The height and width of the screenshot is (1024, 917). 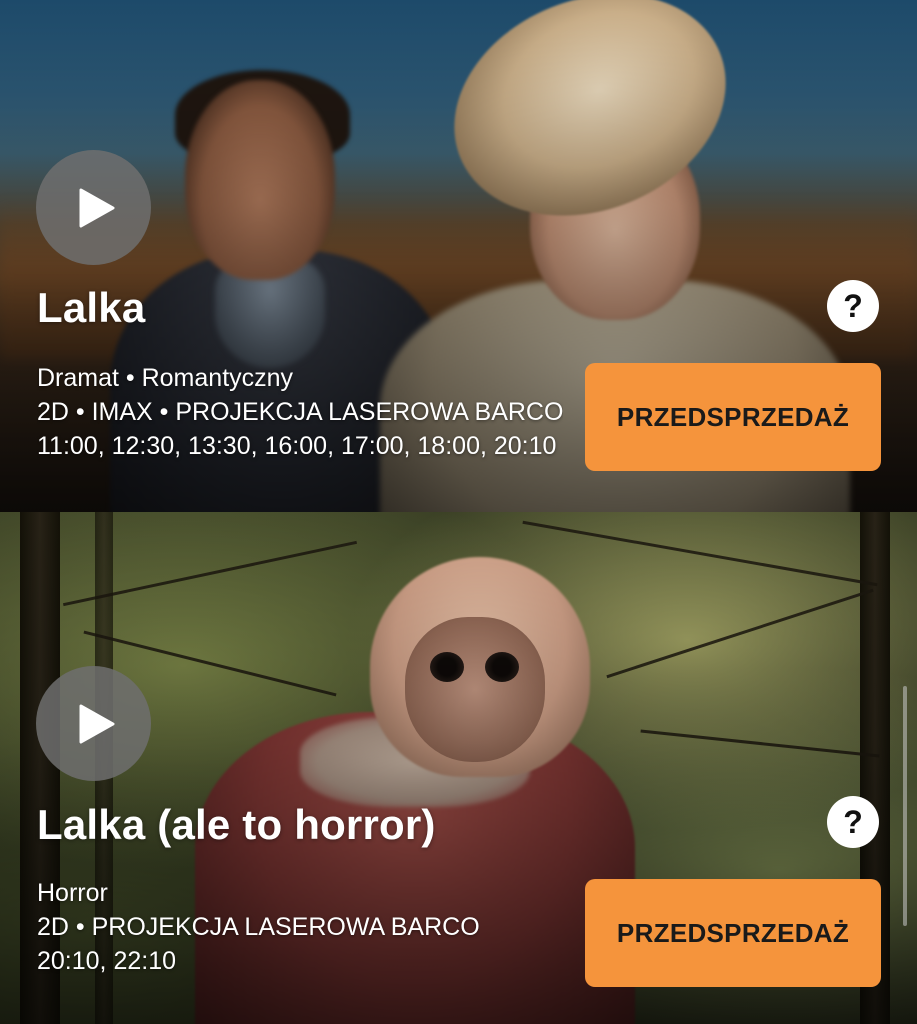 What do you see at coordinates (165, 378) in the screenshot?
I see `movie-genres: Dramat • Romantyczny` at bounding box center [165, 378].